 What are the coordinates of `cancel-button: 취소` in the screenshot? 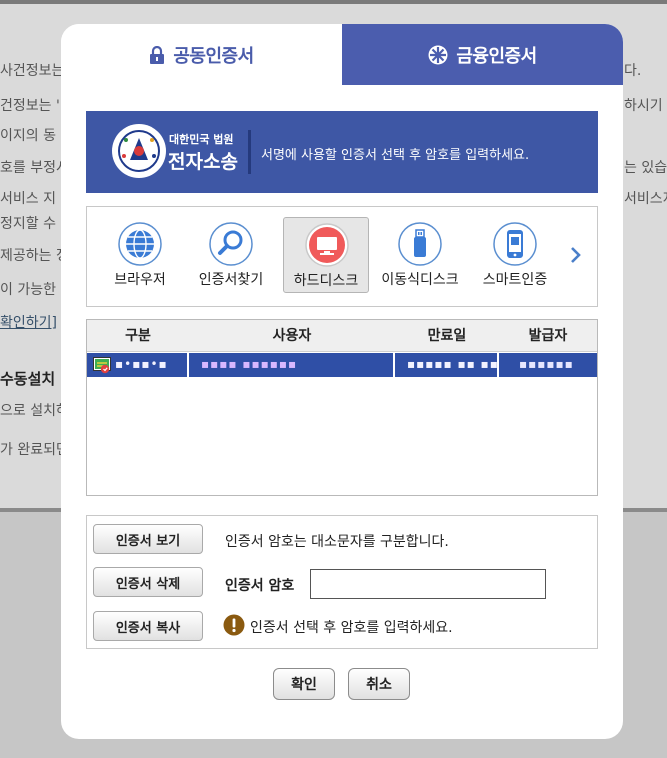 It's located at (379, 684).